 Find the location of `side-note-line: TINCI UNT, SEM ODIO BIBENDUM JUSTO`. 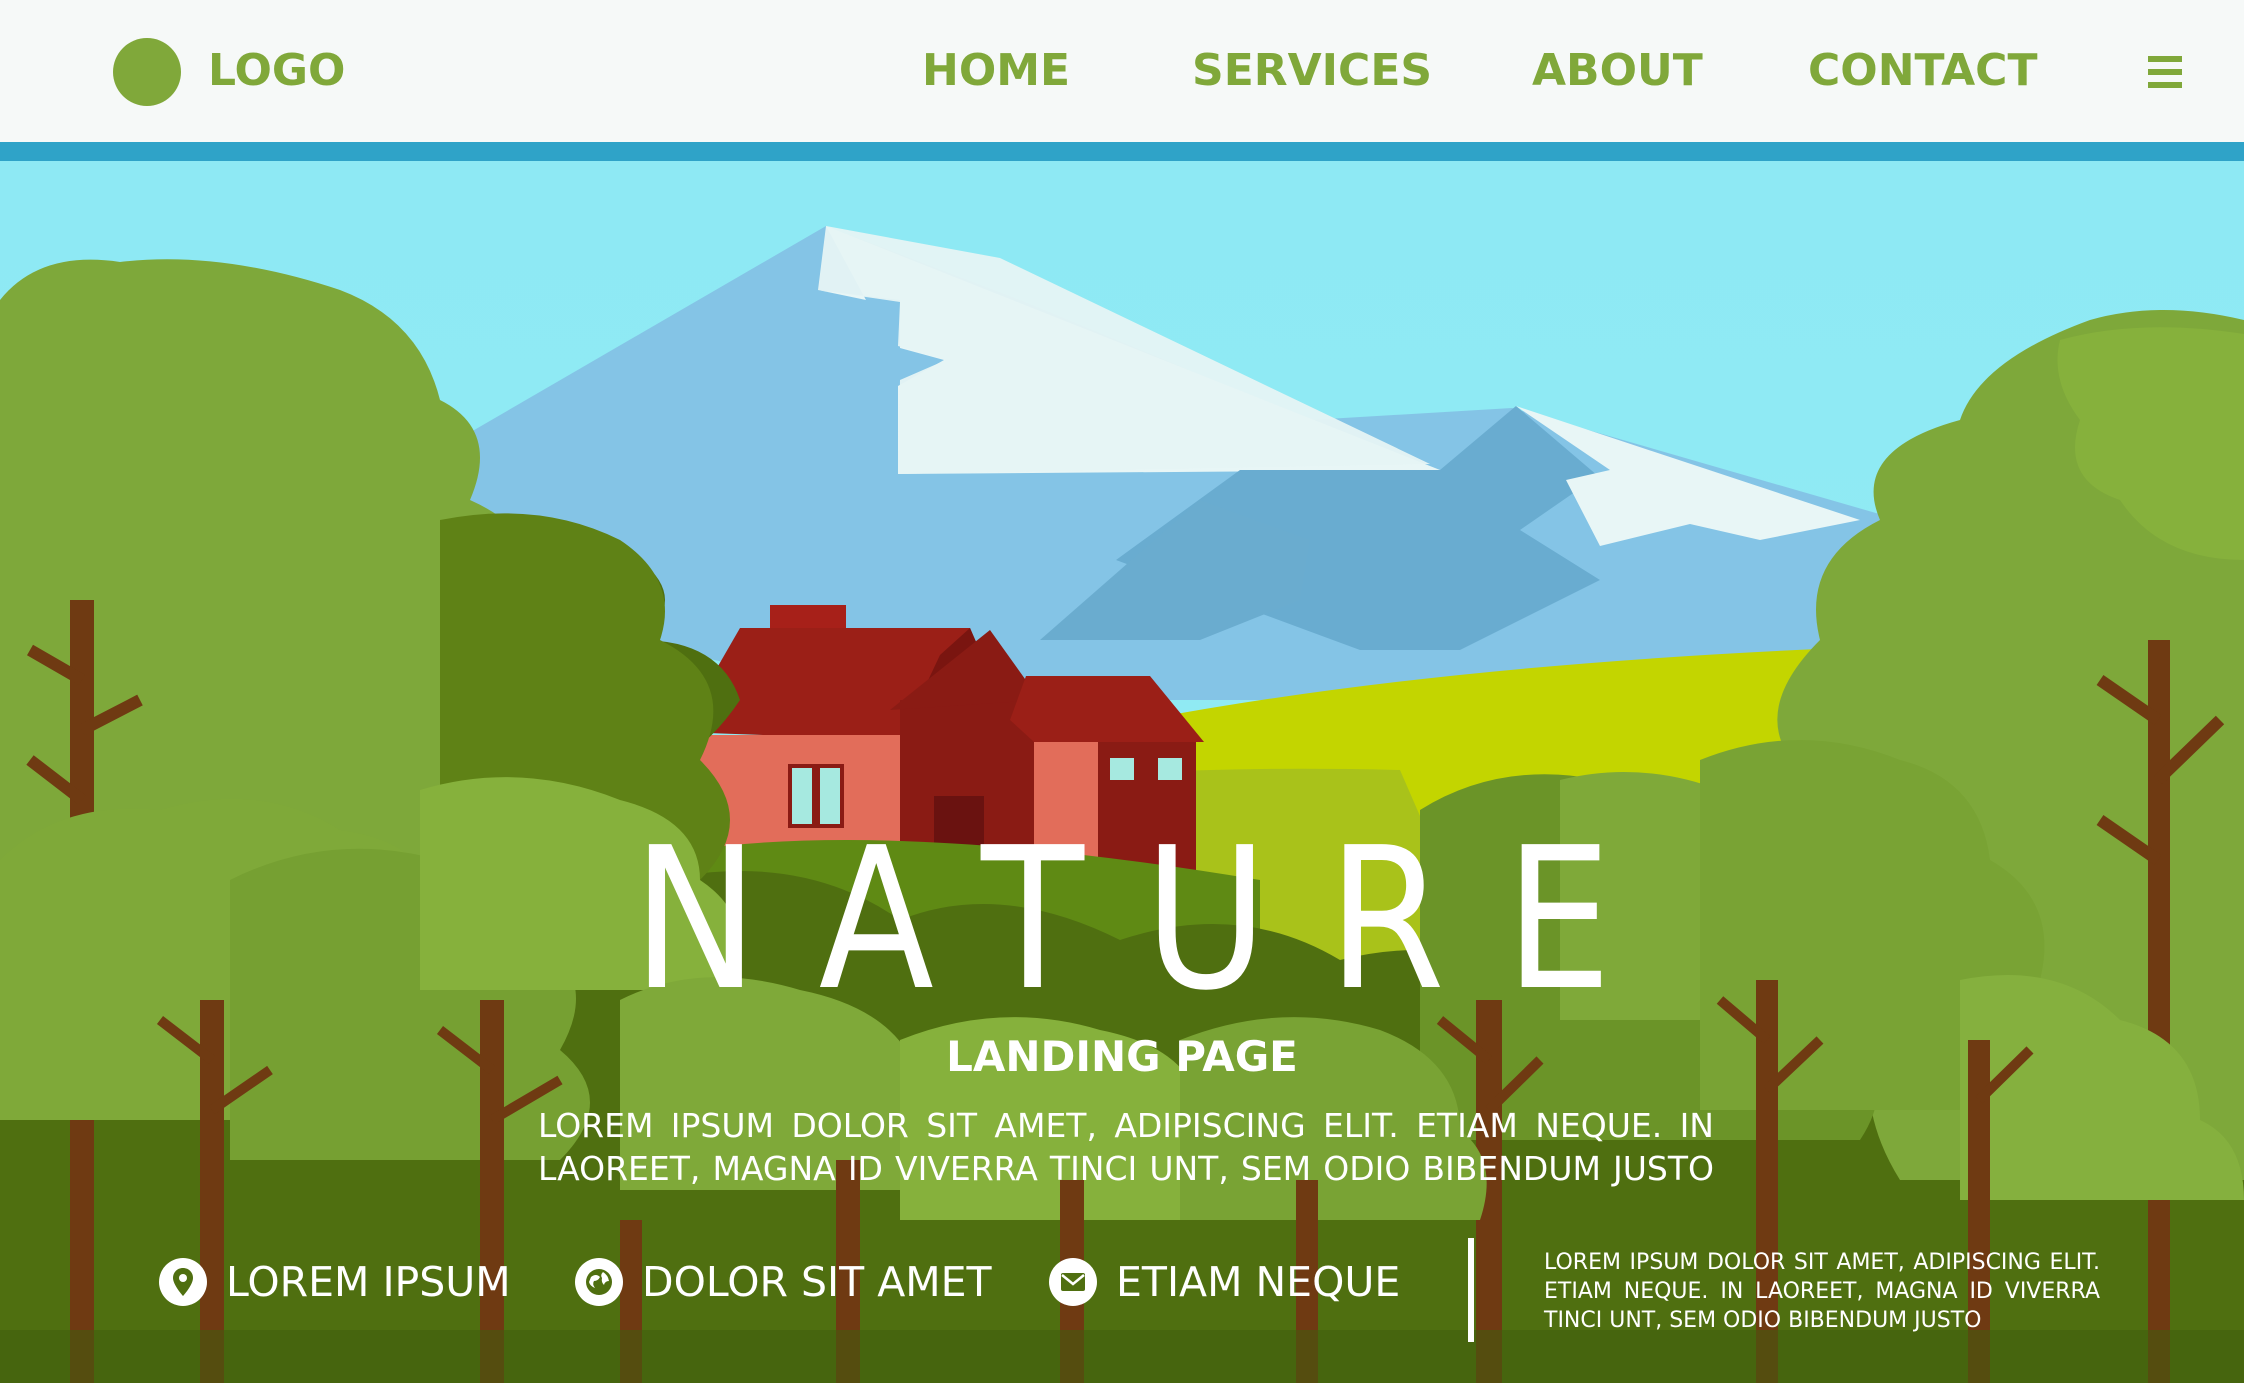

side-note-line: TINCI UNT, SEM ODIO BIBENDUM JUSTO is located at coordinates (1763, 1320).